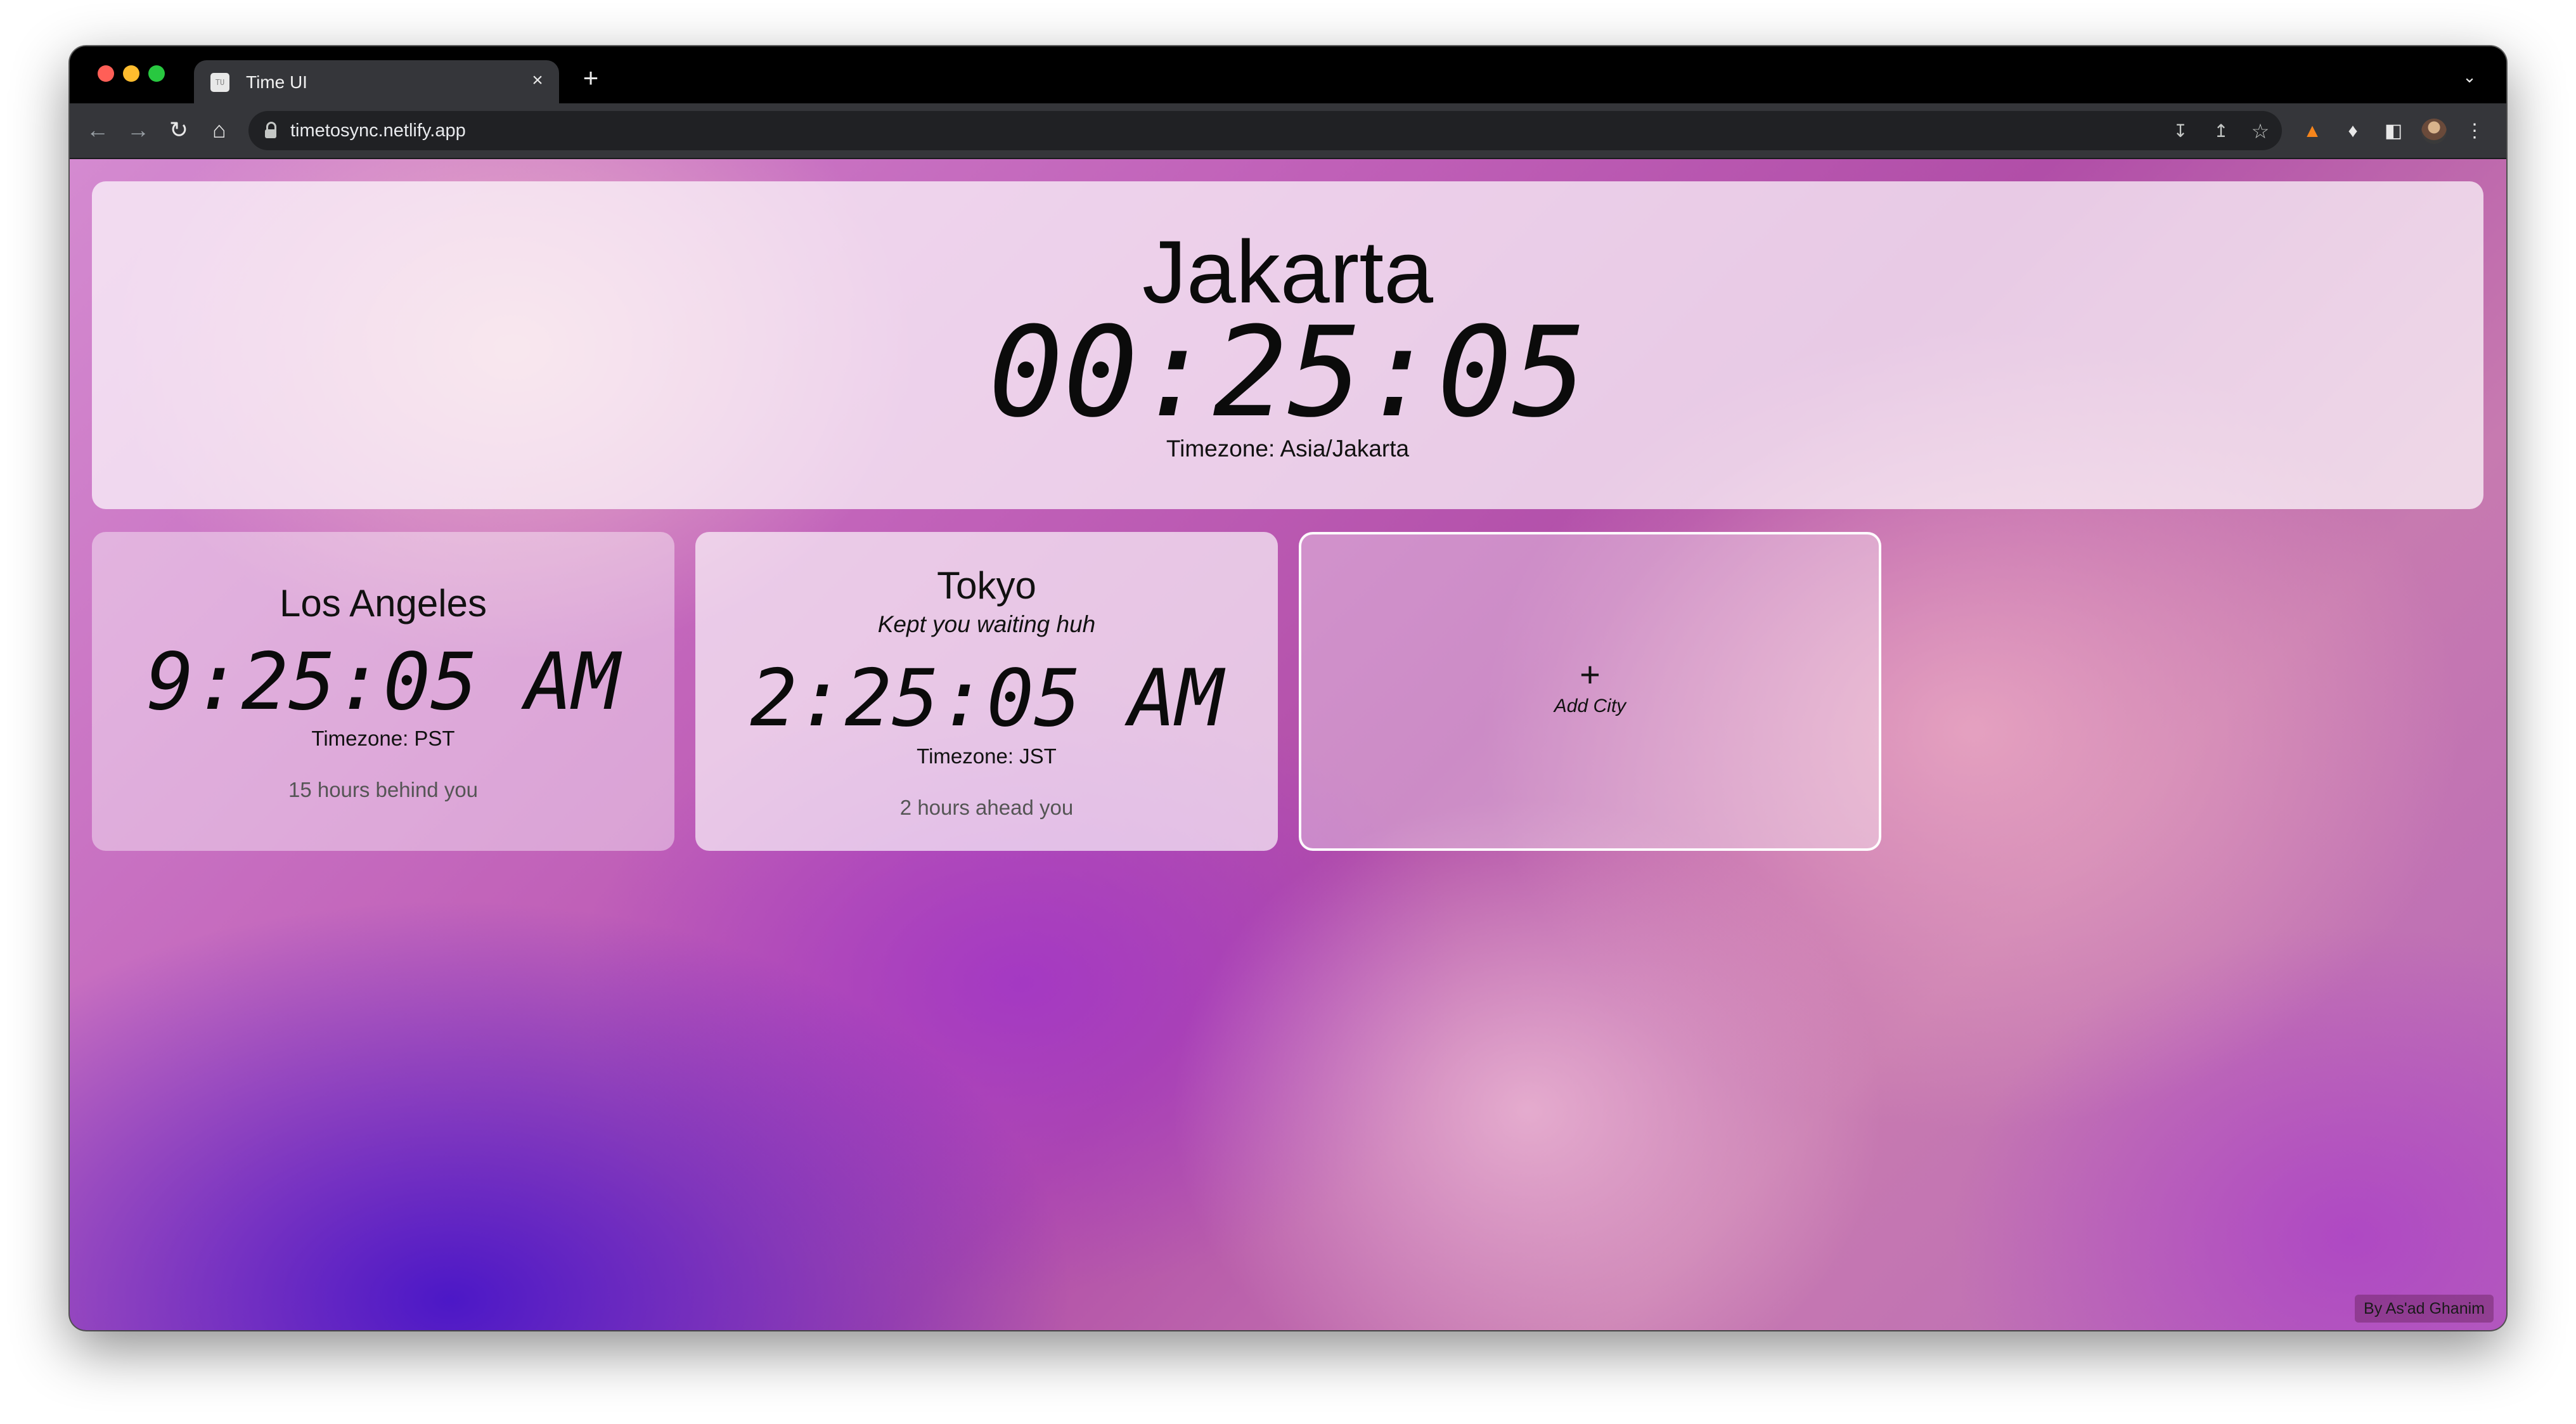  What do you see at coordinates (2475, 131) in the screenshot?
I see `kebab-menu-icon: ⋮` at bounding box center [2475, 131].